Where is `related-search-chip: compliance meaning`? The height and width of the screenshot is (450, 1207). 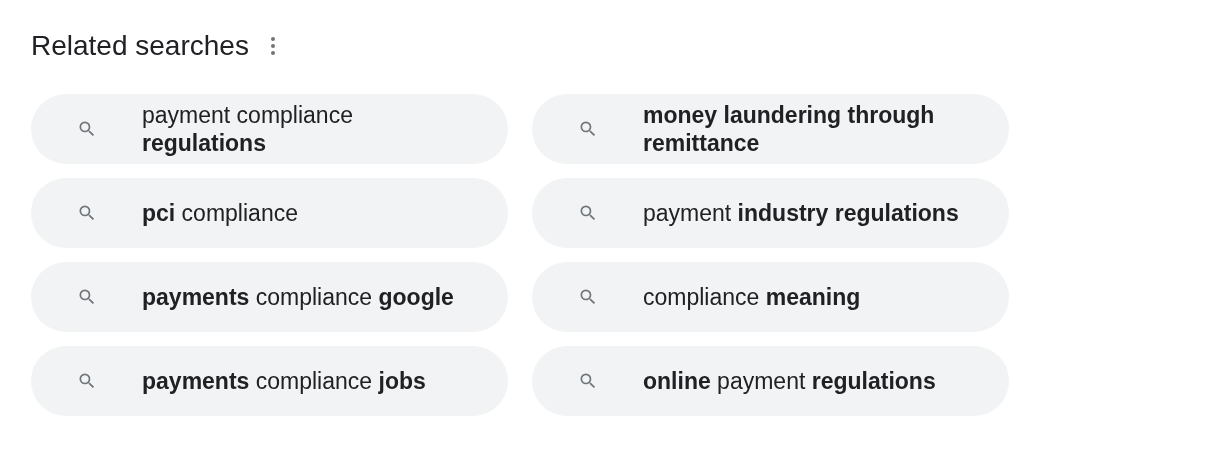
related-search-chip: compliance meaning is located at coordinates (770, 297).